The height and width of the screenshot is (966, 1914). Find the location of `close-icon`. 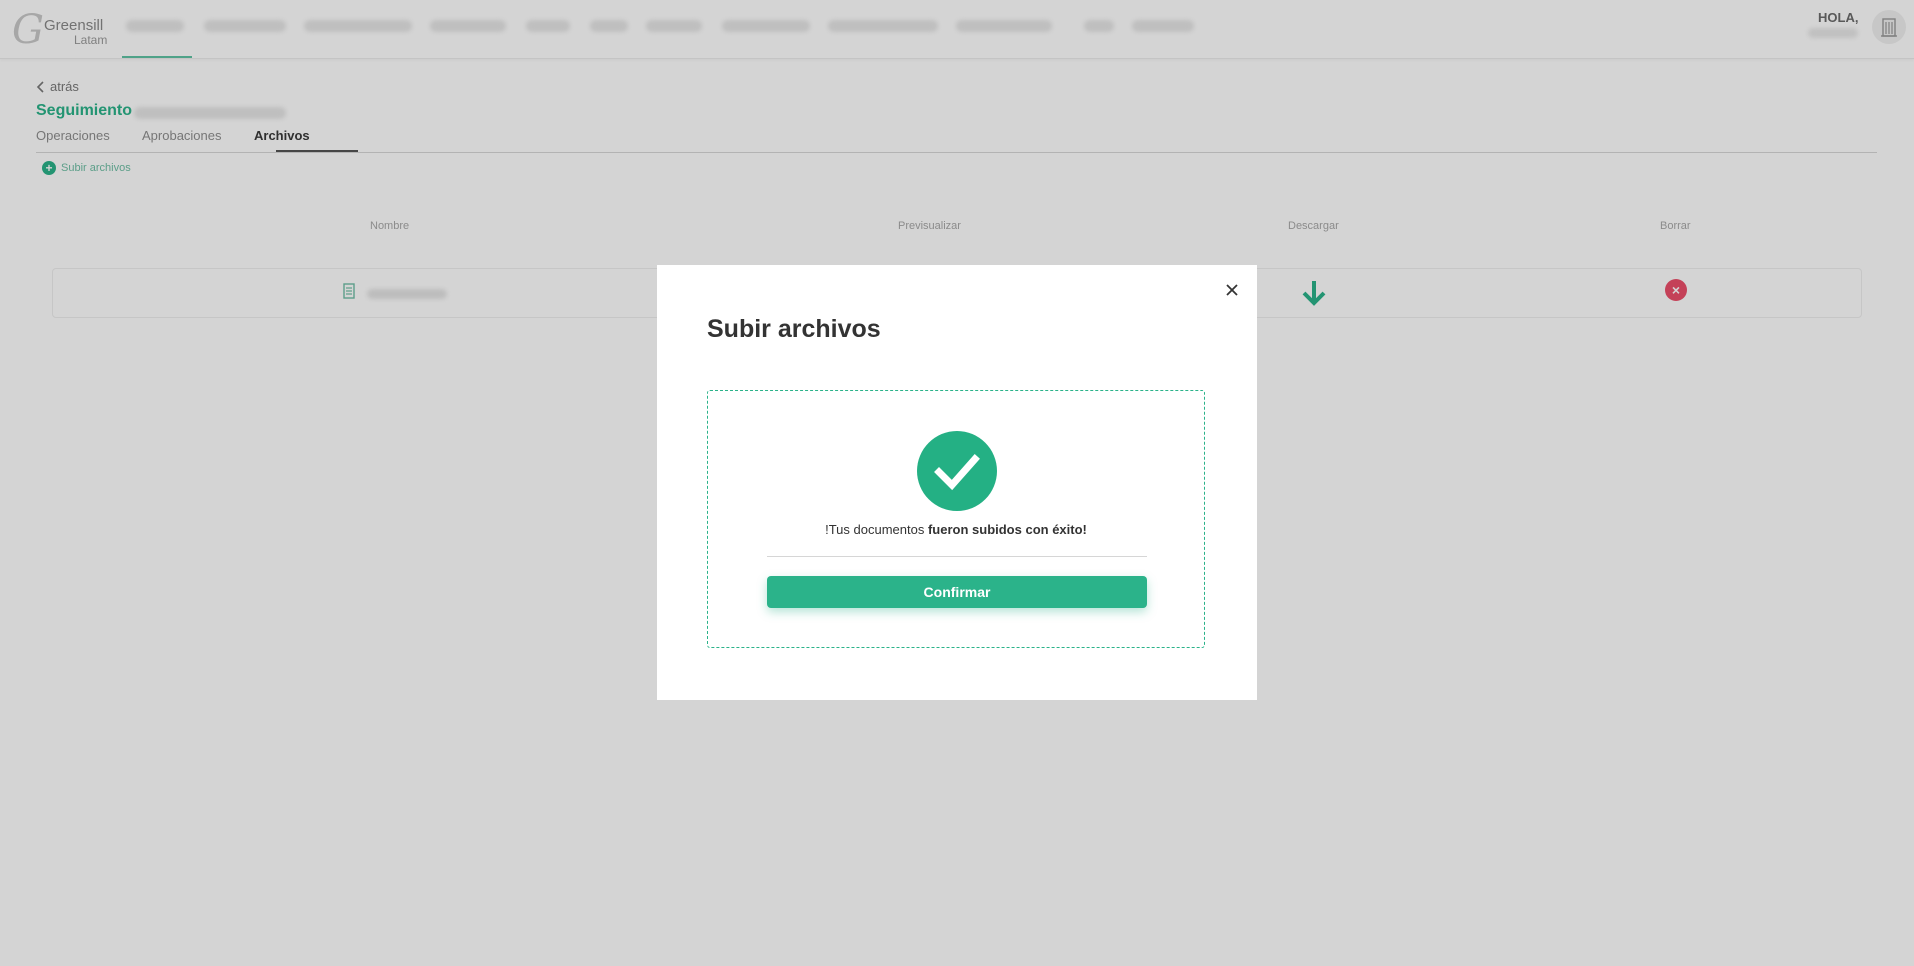

close-icon is located at coordinates (1232, 290).